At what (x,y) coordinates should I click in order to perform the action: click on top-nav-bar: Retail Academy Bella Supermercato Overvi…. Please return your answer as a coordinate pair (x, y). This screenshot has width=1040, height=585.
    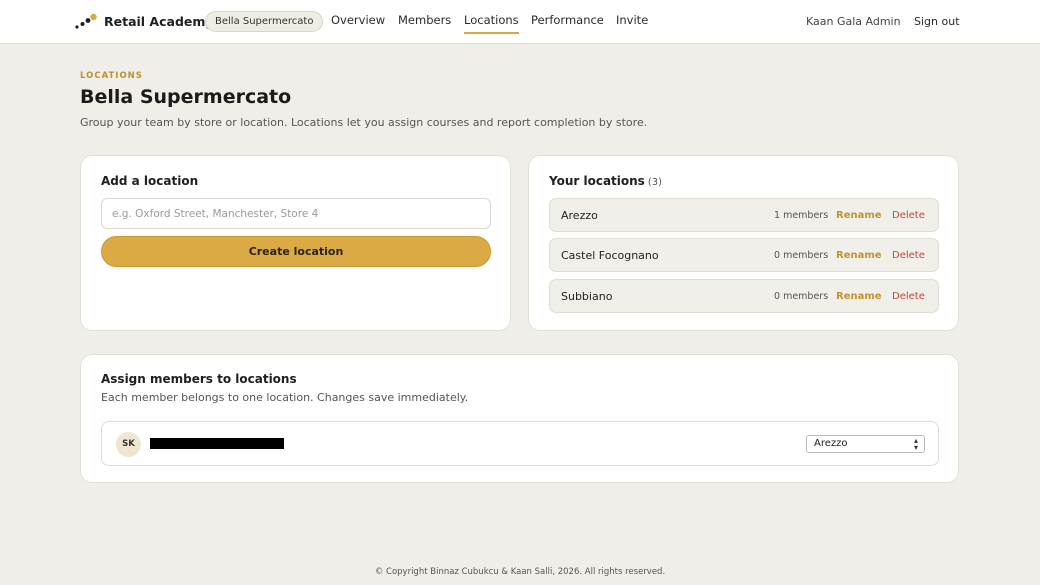
    Looking at the image, I should click on (520, 22).